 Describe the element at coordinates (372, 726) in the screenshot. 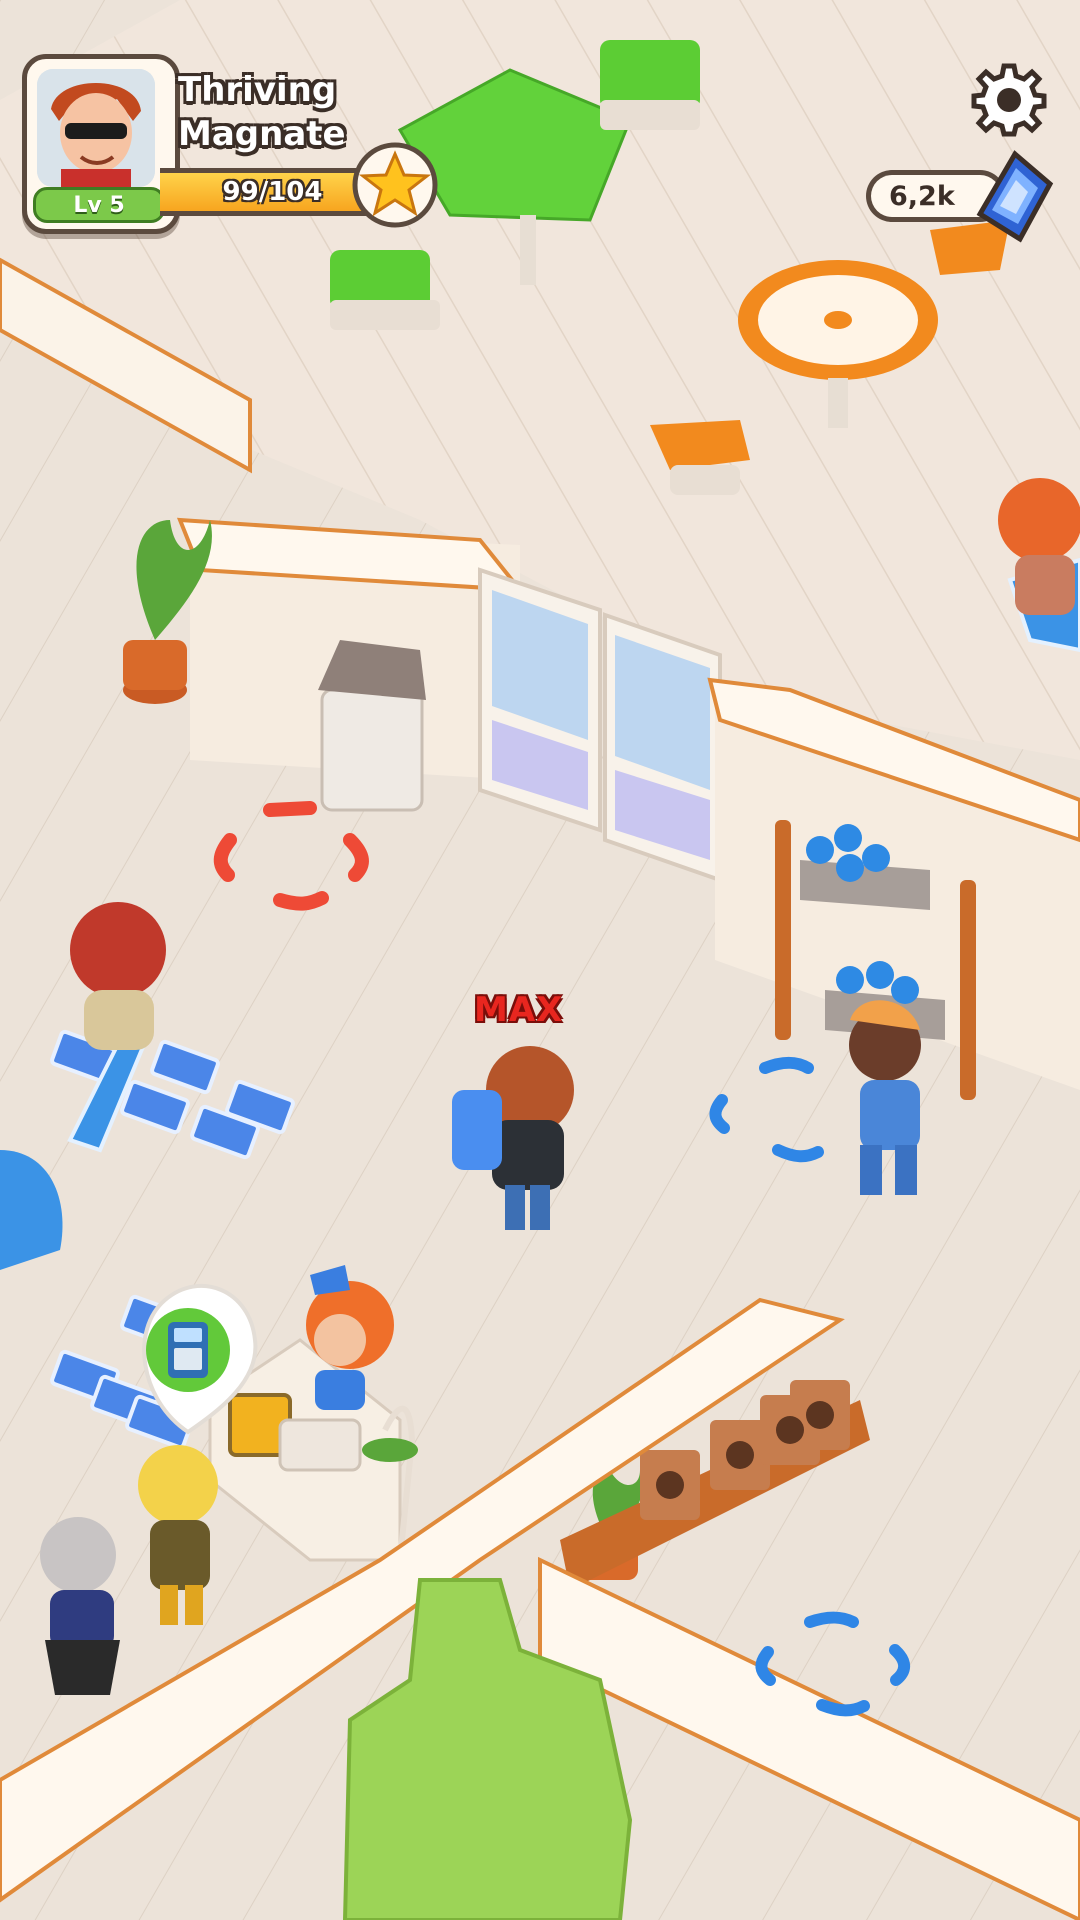

I see `trash-bin` at that location.